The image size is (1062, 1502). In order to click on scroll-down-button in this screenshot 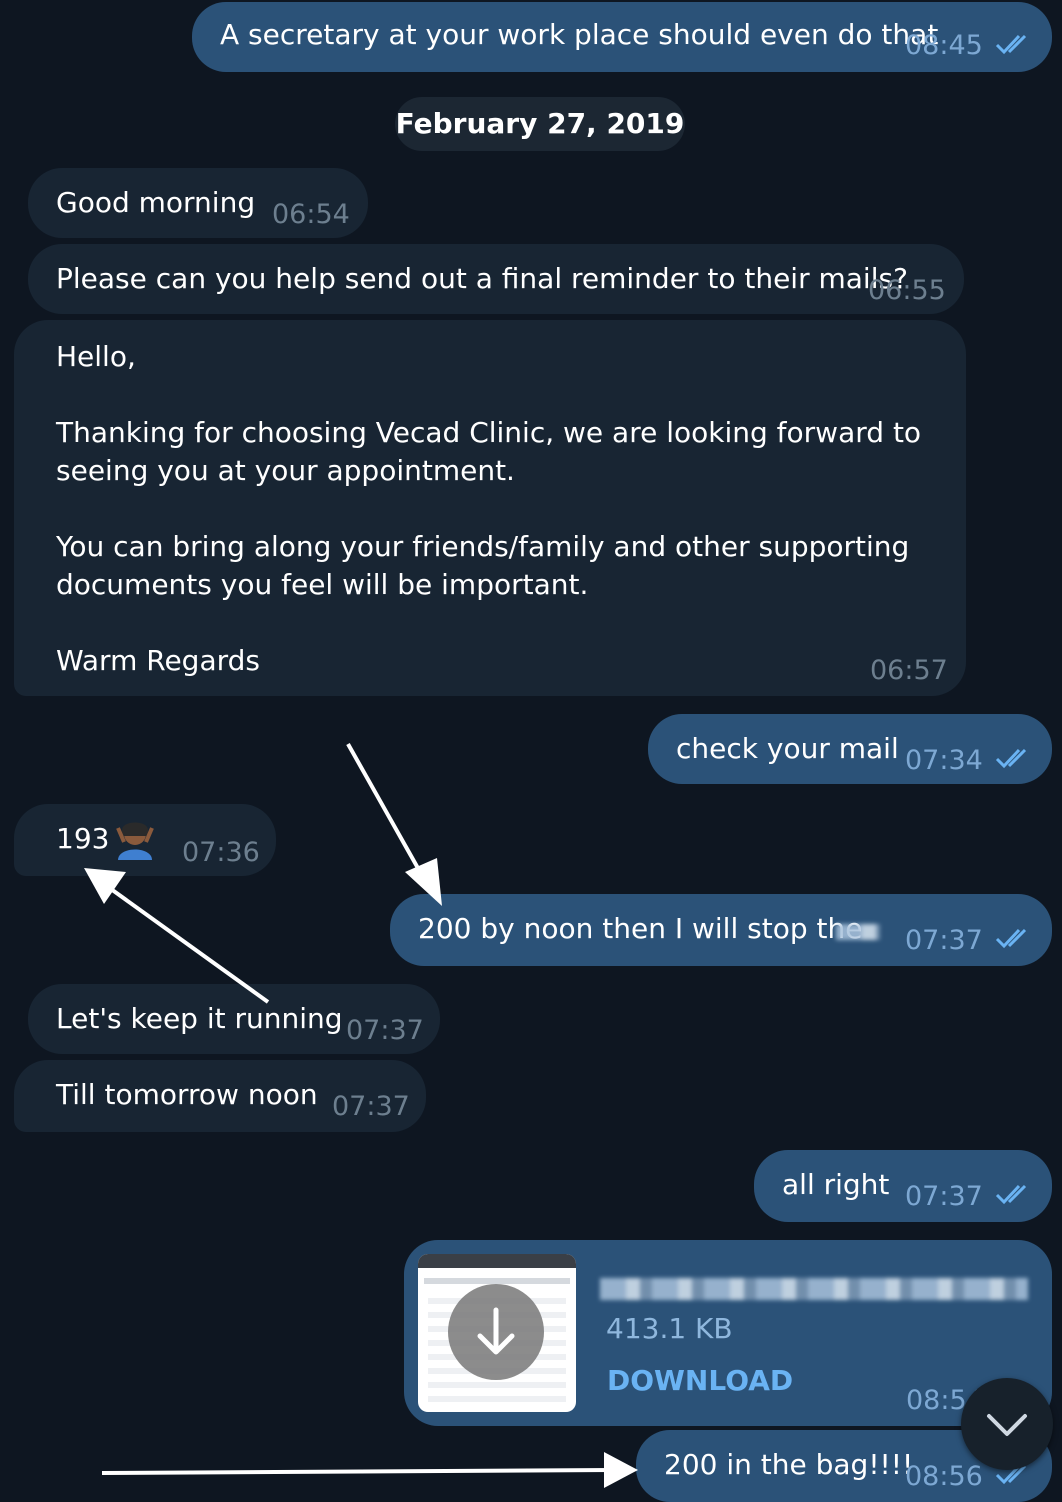, I will do `click(1007, 1424)`.